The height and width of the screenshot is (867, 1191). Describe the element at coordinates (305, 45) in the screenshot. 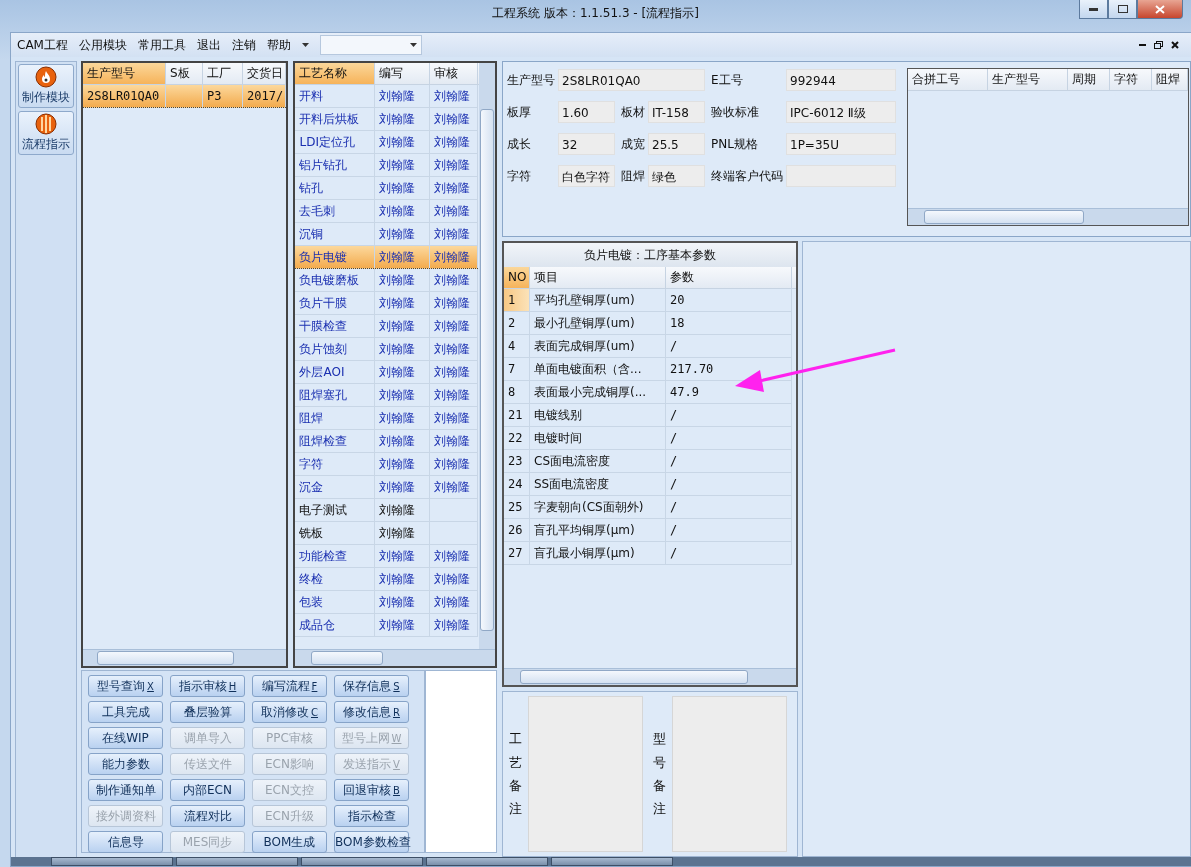

I see `caret-icon` at that location.